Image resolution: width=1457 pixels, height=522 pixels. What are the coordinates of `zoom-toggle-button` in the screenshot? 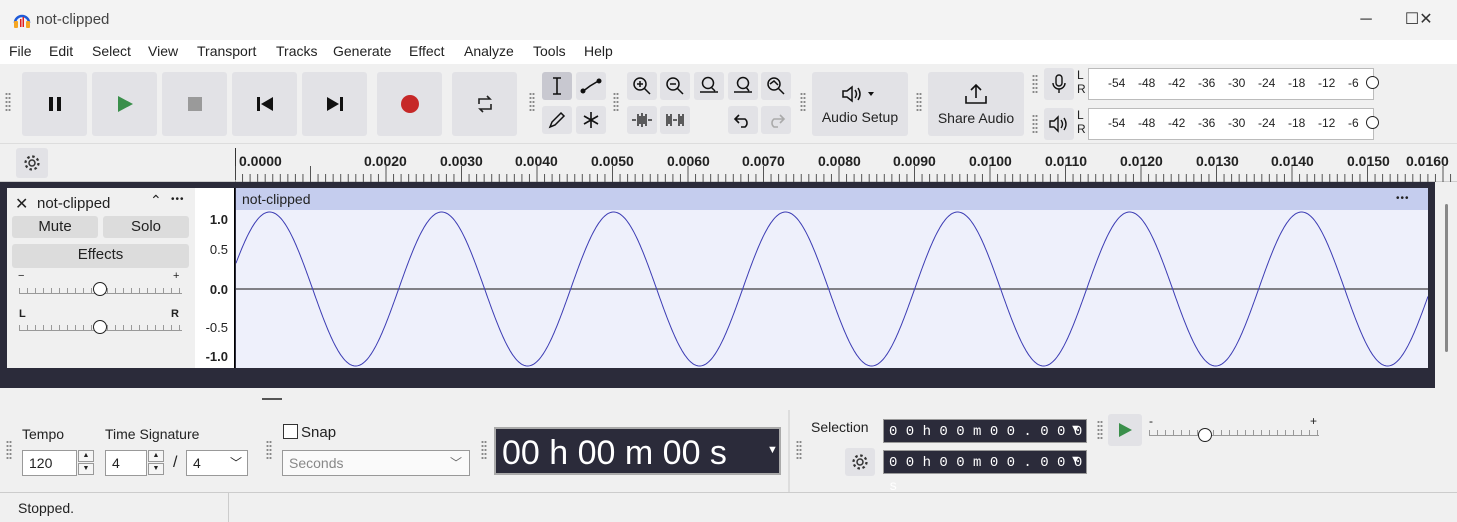 It's located at (776, 86).